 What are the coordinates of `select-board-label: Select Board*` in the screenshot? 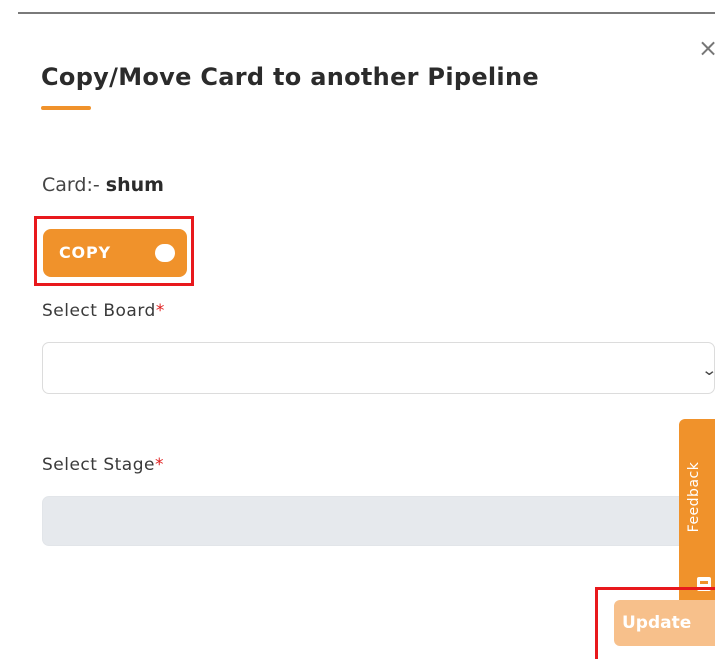 It's located at (103, 311).